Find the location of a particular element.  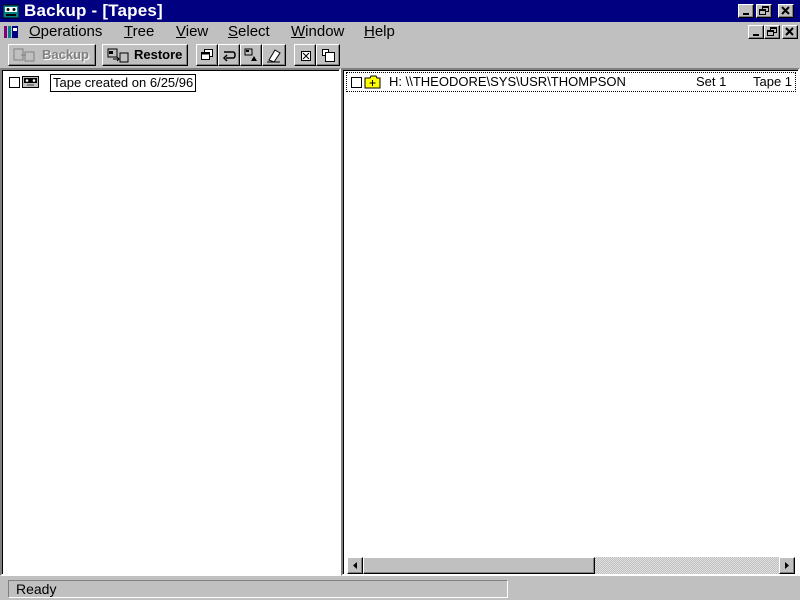

tape-drive-button is located at coordinates (251, 55).